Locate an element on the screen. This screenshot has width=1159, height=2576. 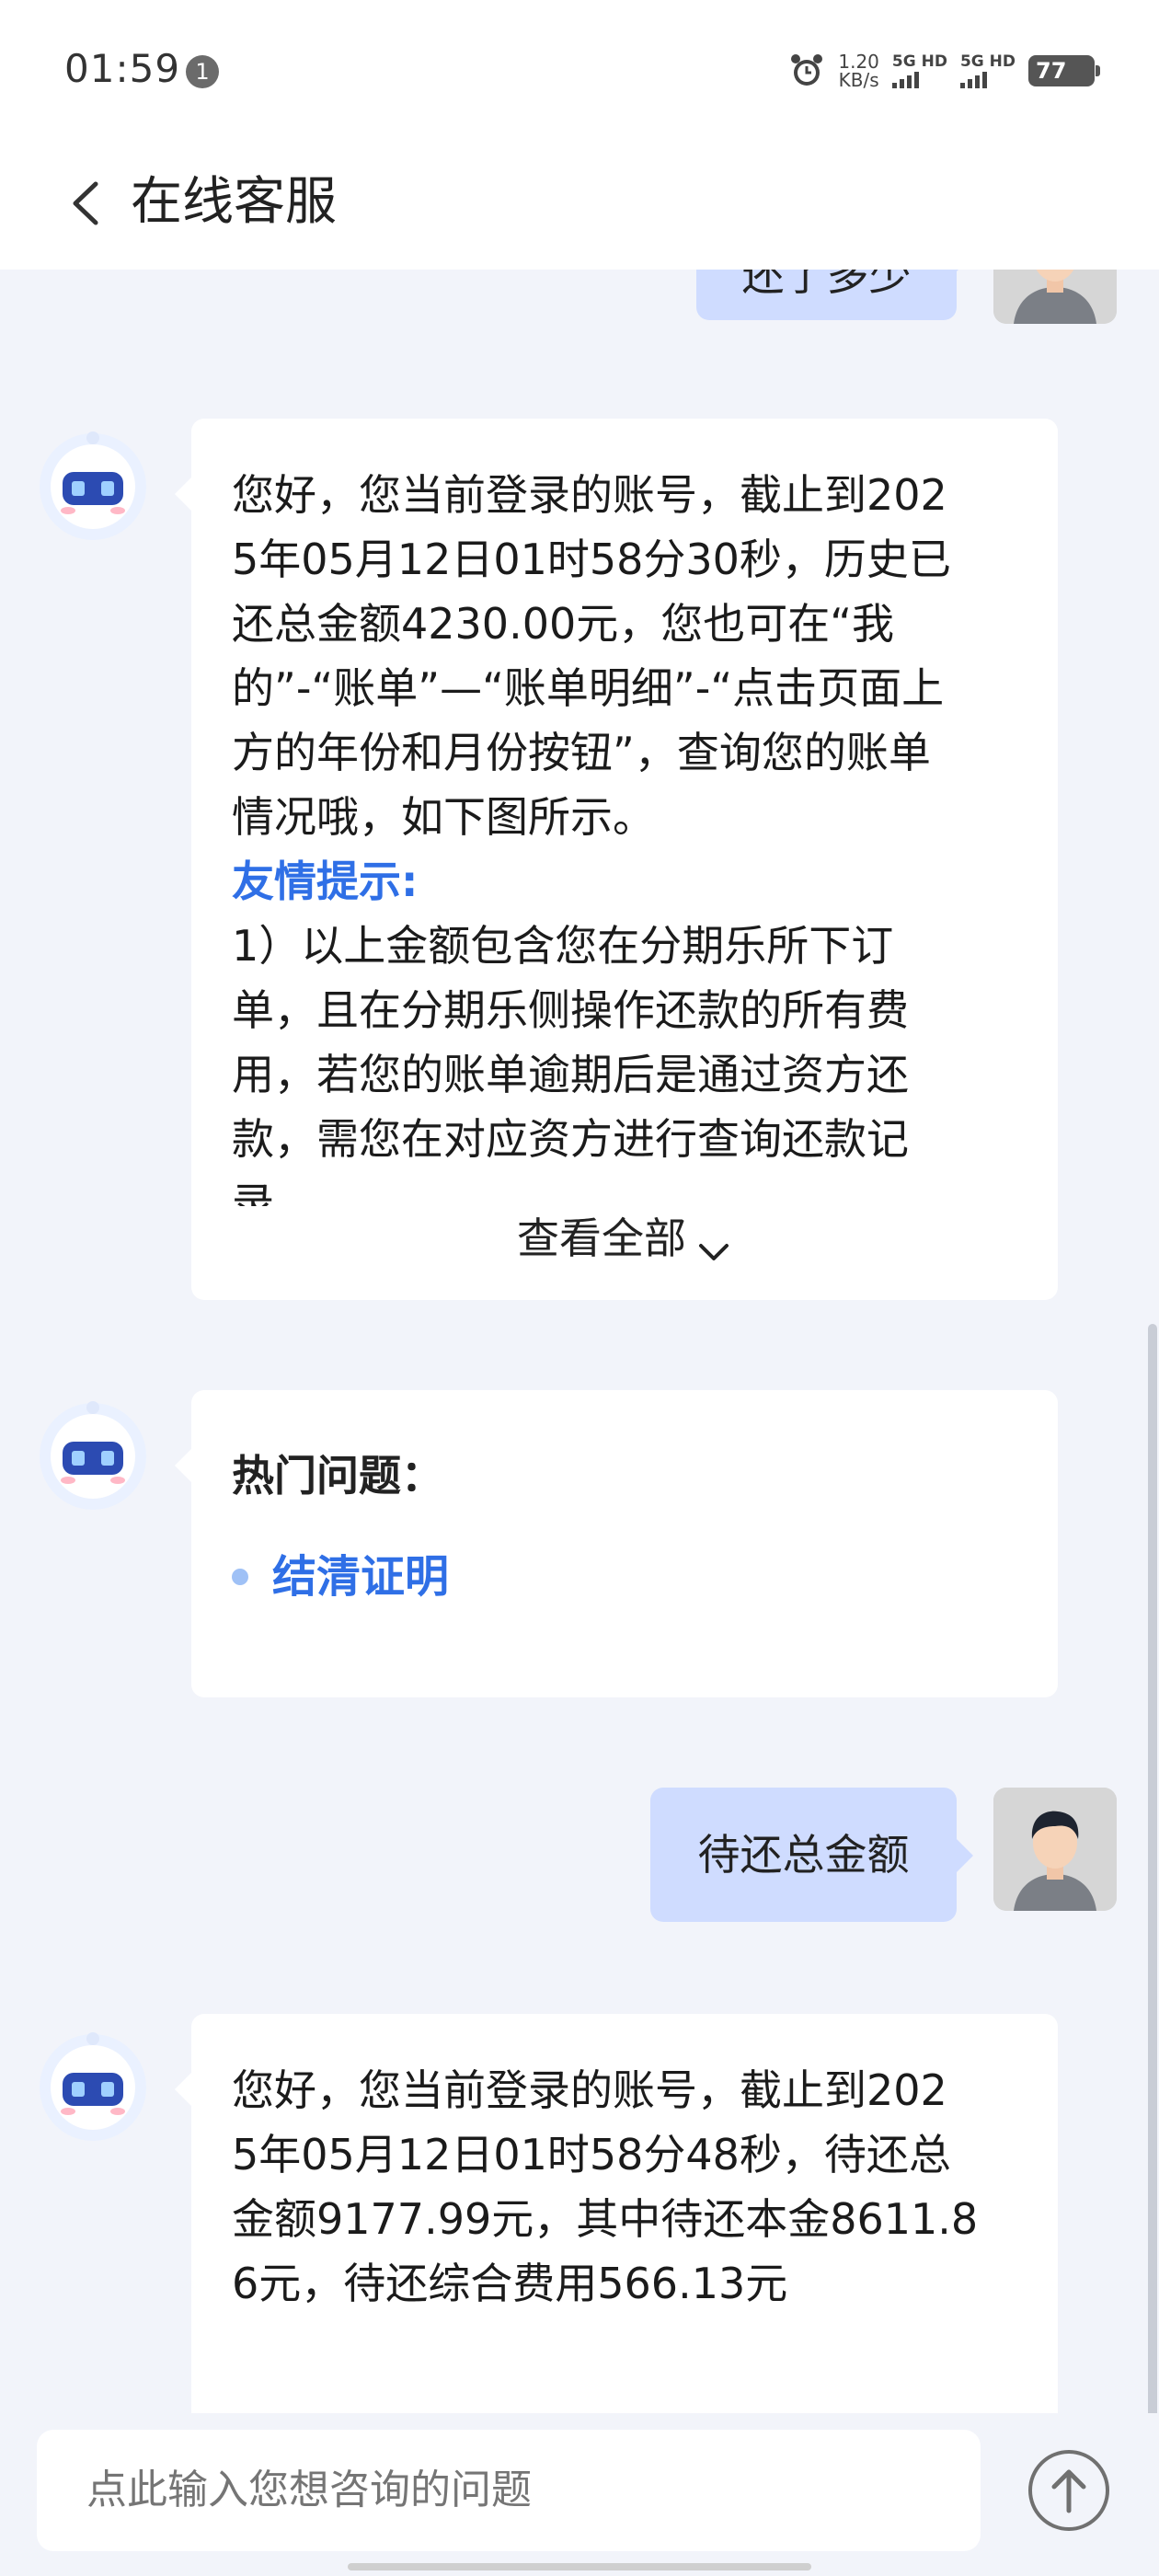
alarm-icon is located at coordinates (806, 70).